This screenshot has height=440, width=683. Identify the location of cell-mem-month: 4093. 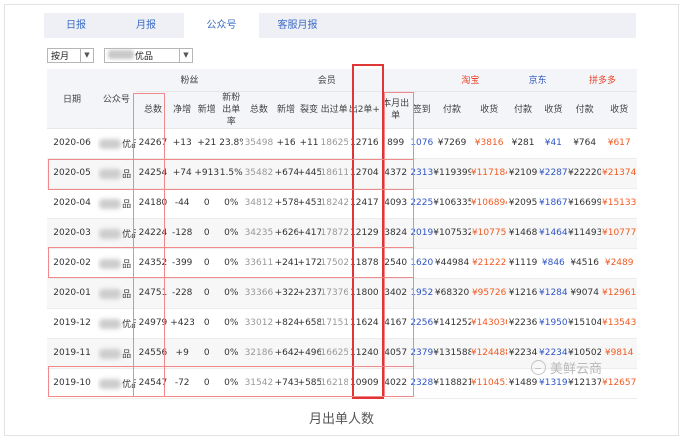
(396, 203).